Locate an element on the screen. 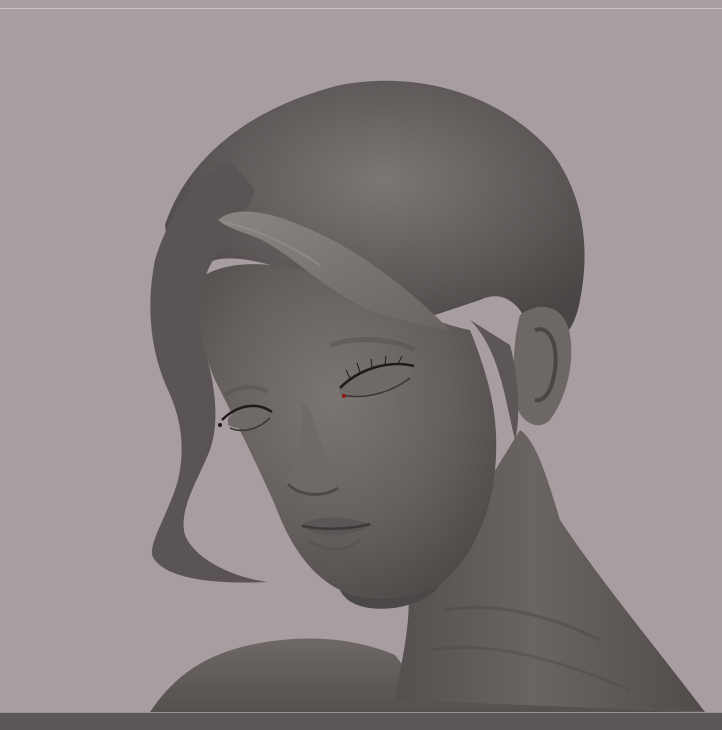  viewport-bottom-border is located at coordinates (361, 712).